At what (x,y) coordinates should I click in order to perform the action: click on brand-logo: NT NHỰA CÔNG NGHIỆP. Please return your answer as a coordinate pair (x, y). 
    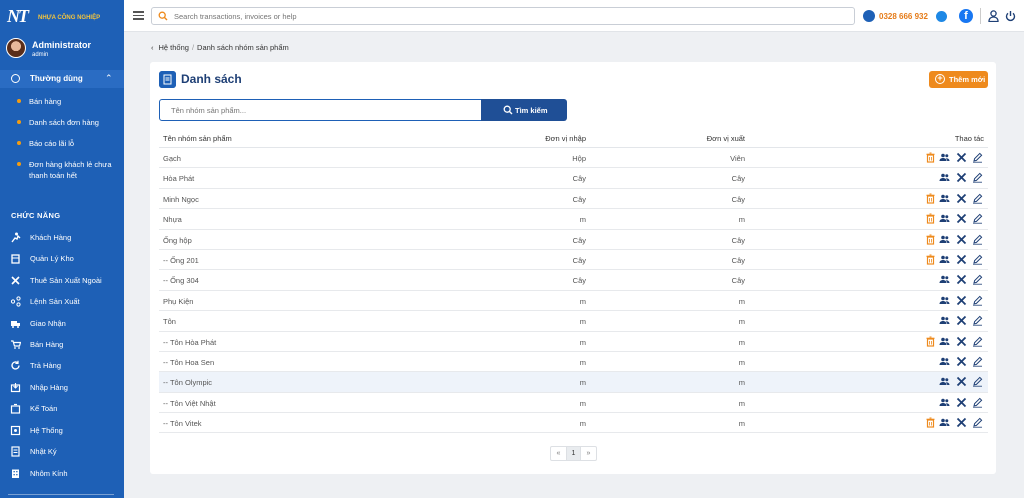
    Looking at the image, I should click on (62, 17).